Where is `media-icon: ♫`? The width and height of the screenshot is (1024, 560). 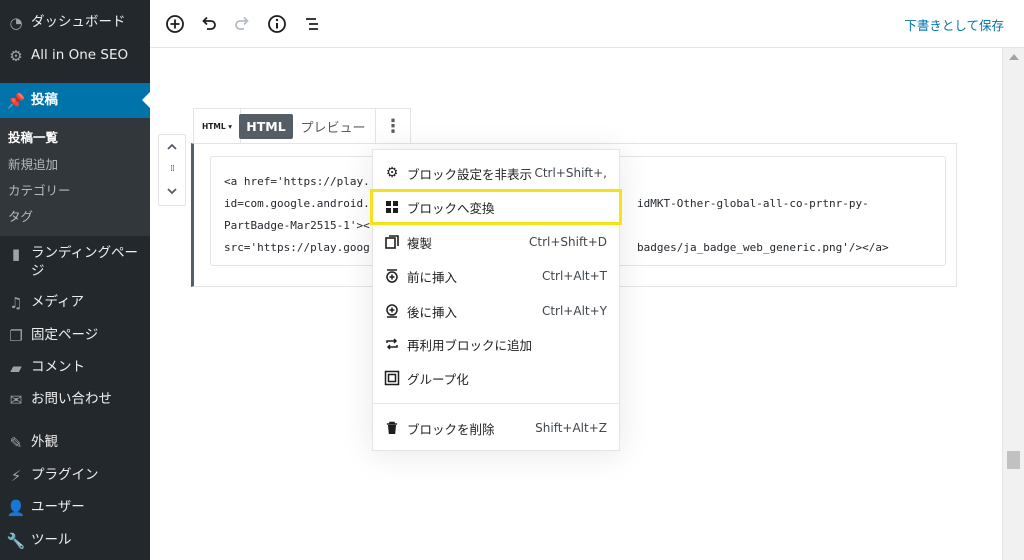
media-icon: ♫ is located at coordinates (16, 303).